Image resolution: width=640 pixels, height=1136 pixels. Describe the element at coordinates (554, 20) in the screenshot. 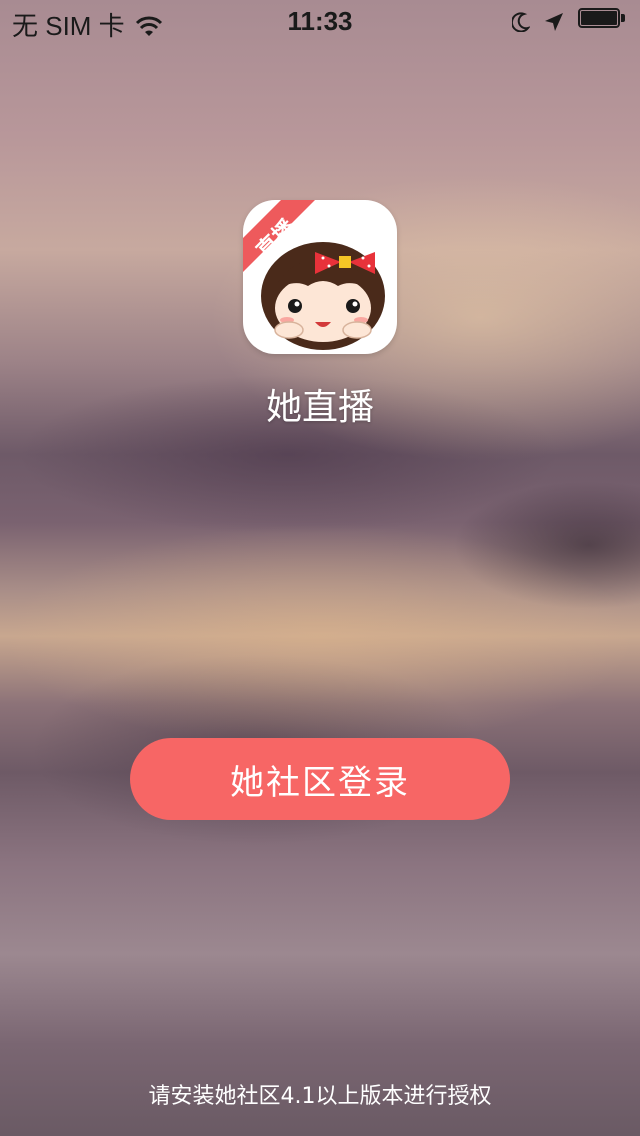

I see `location-icon` at that location.